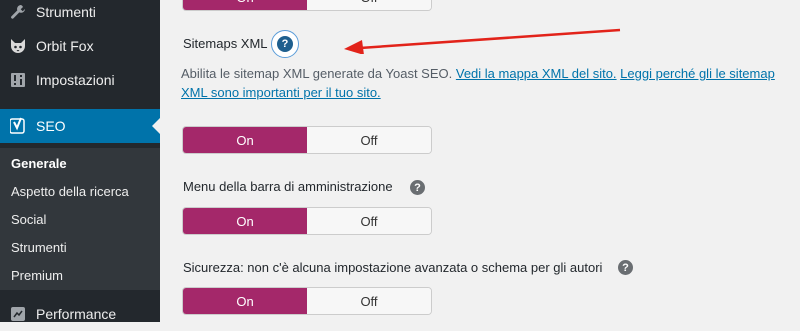 This screenshot has width=800, height=331. What do you see at coordinates (18, 12) in the screenshot?
I see `wrench-icon` at bounding box center [18, 12].